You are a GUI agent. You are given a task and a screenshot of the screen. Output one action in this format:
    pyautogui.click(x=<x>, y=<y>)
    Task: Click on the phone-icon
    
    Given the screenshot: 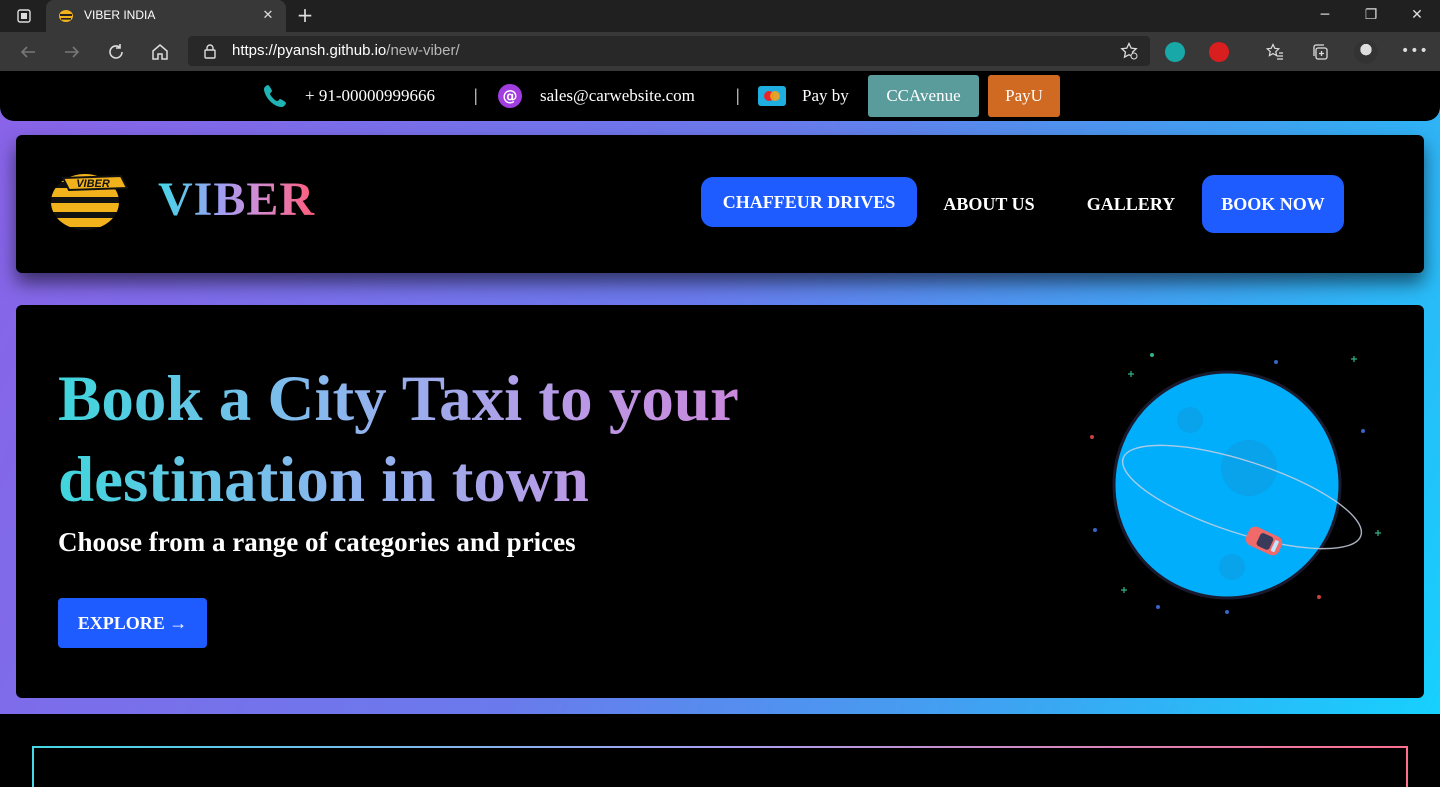 What is the action you would take?
    pyautogui.click(x=275, y=96)
    